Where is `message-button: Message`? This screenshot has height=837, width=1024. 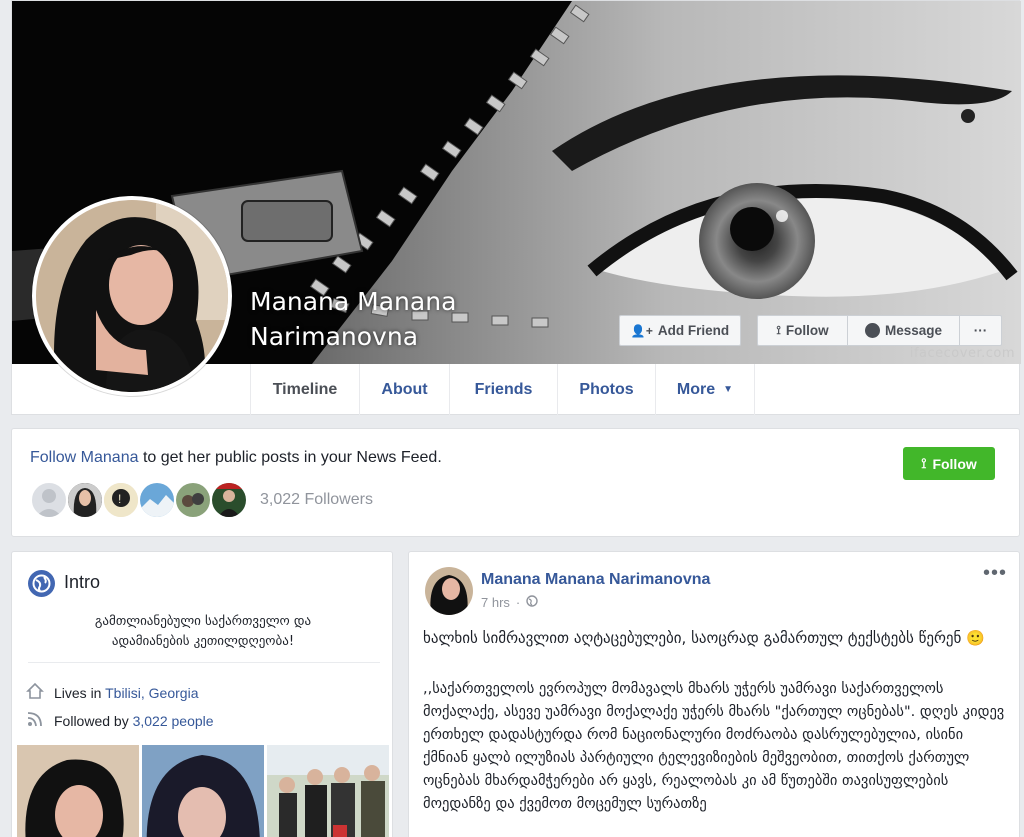
message-button: Message is located at coordinates (903, 330).